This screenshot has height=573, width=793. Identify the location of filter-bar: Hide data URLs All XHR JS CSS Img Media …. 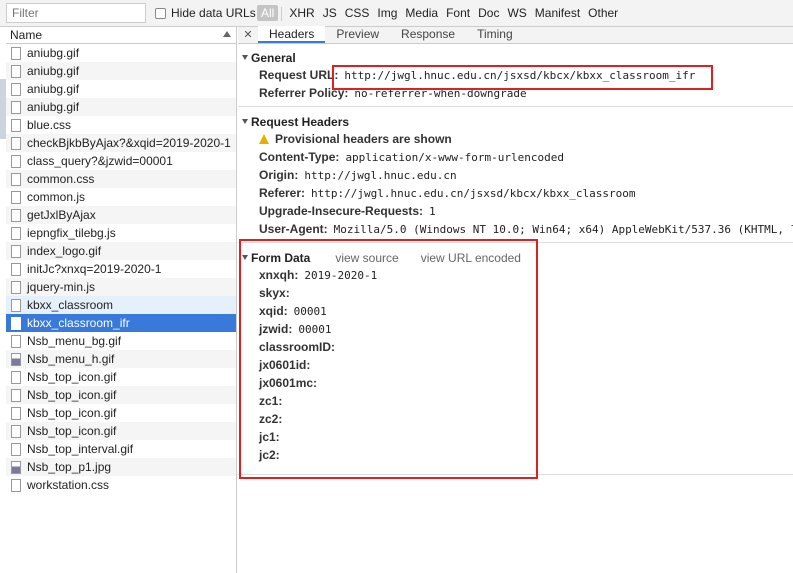
(396, 13).